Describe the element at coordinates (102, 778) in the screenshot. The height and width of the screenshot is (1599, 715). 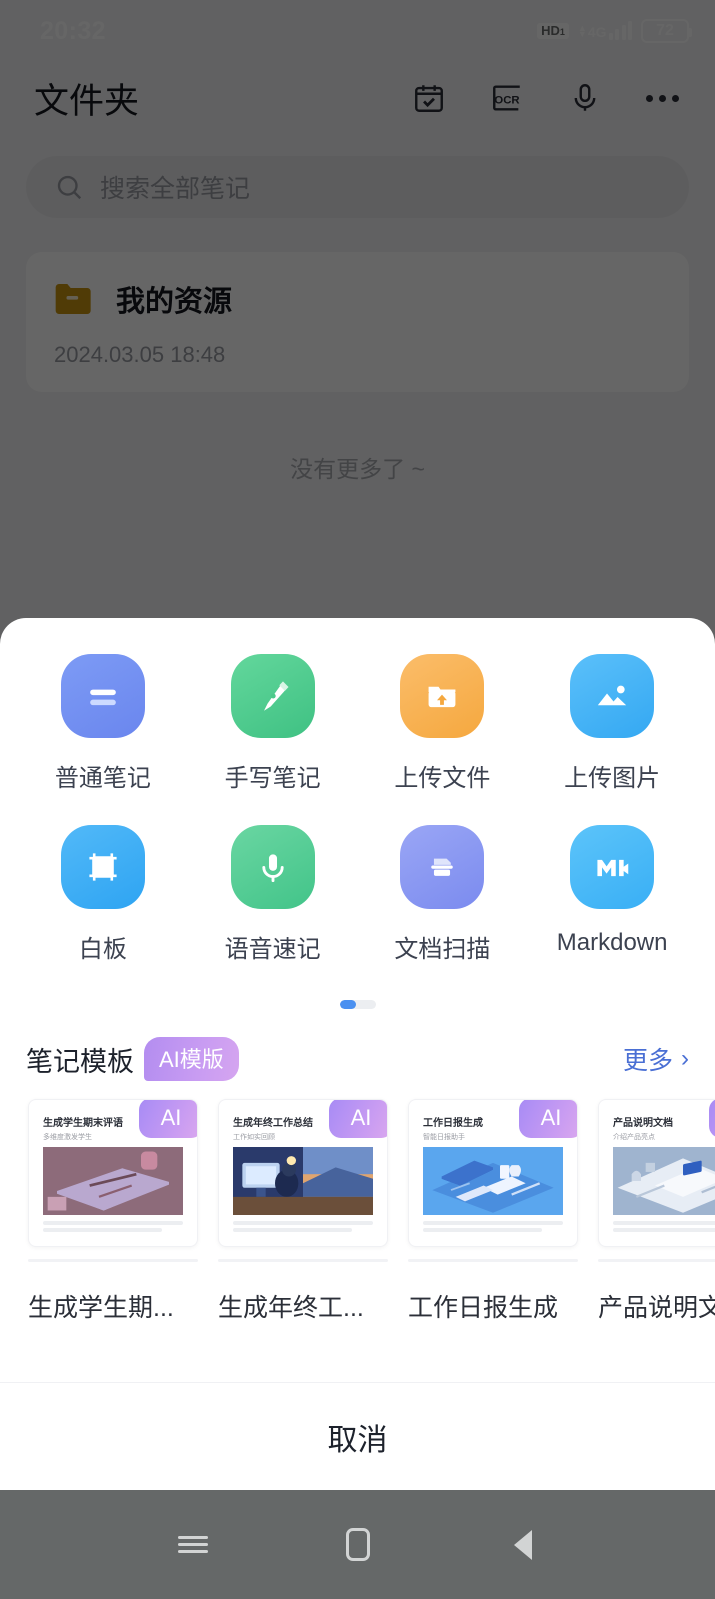
I see `action-label: 普通笔记` at that location.